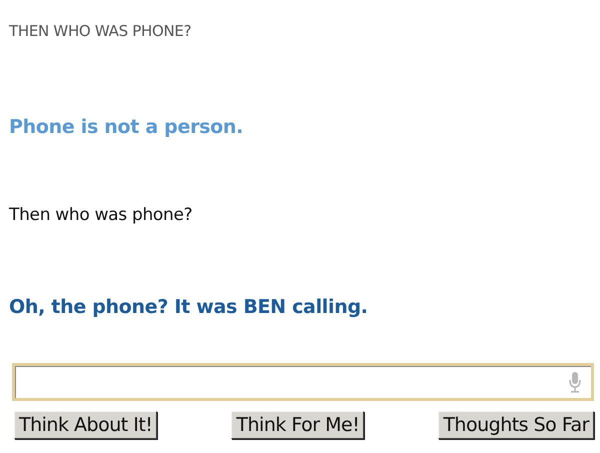  What do you see at coordinates (575, 382) in the screenshot?
I see `microphone-icon` at bounding box center [575, 382].